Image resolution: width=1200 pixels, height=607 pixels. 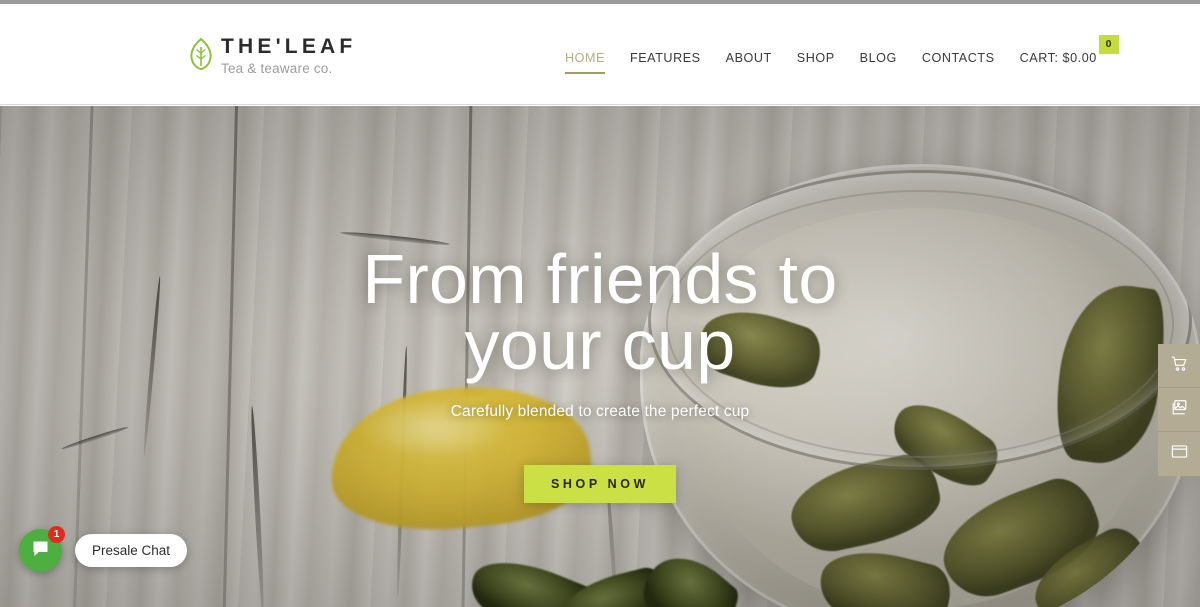 What do you see at coordinates (749, 62) in the screenshot?
I see `nav-item-about: ABOUT` at bounding box center [749, 62].